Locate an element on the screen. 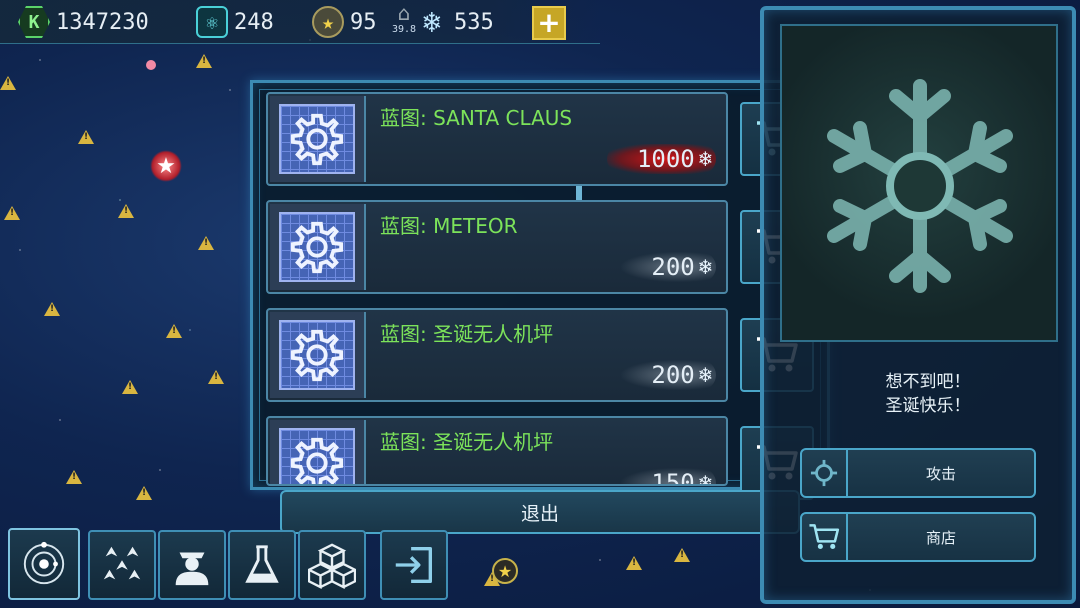  solar-system-button is located at coordinates (44, 564).